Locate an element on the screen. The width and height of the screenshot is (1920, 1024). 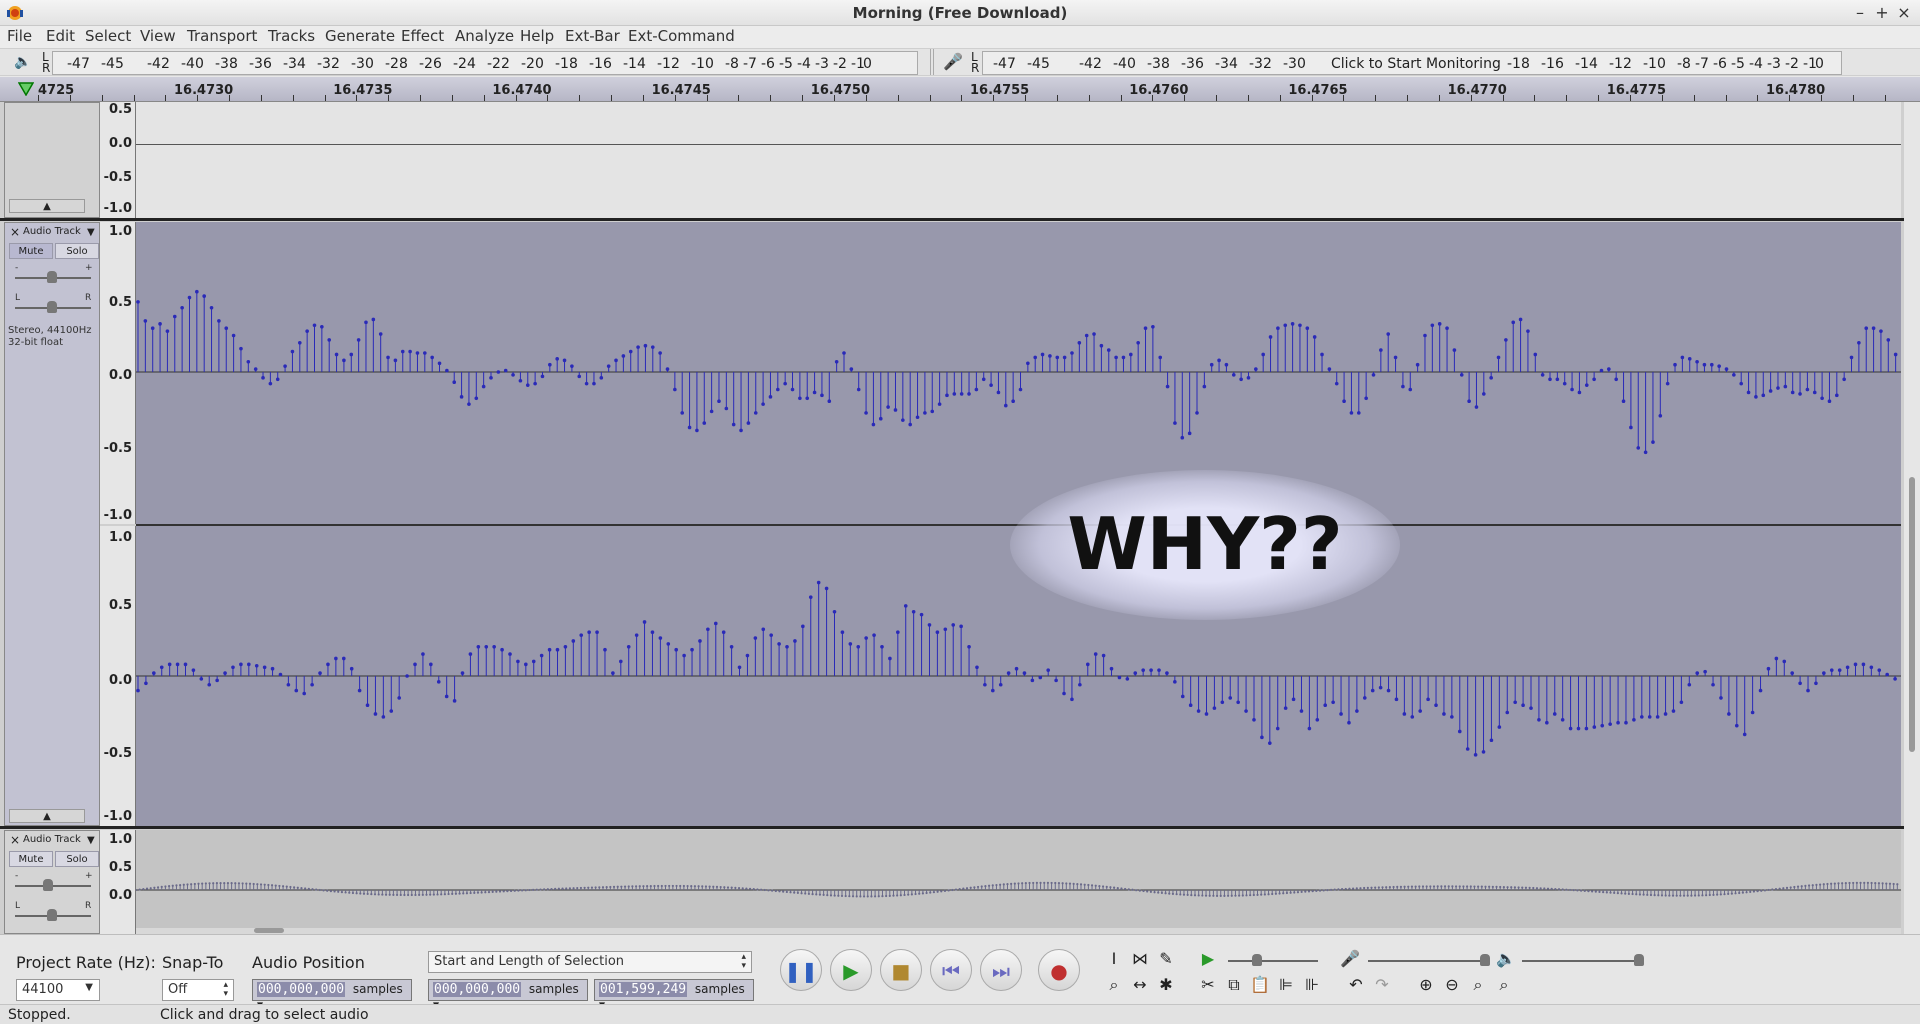
trim-icon: ⊫ is located at coordinates (1286, 985).